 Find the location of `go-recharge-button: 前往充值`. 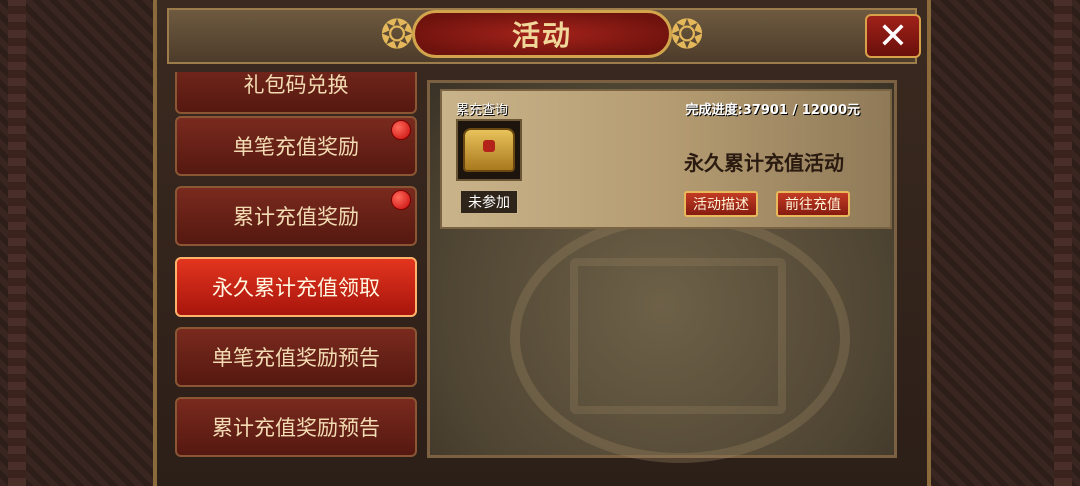

go-recharge-button: 前往充值 is located at coordinates (813, 204).